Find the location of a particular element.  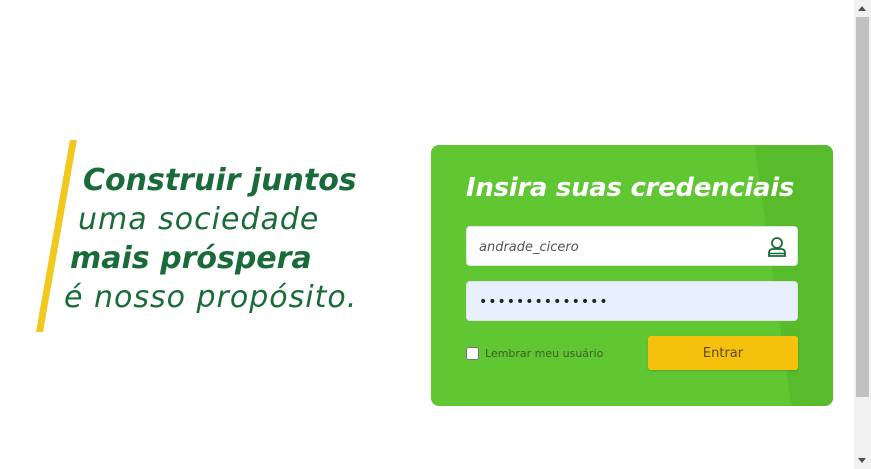

login-title: Insira suas credenciais is located at coordinates (630, 188).